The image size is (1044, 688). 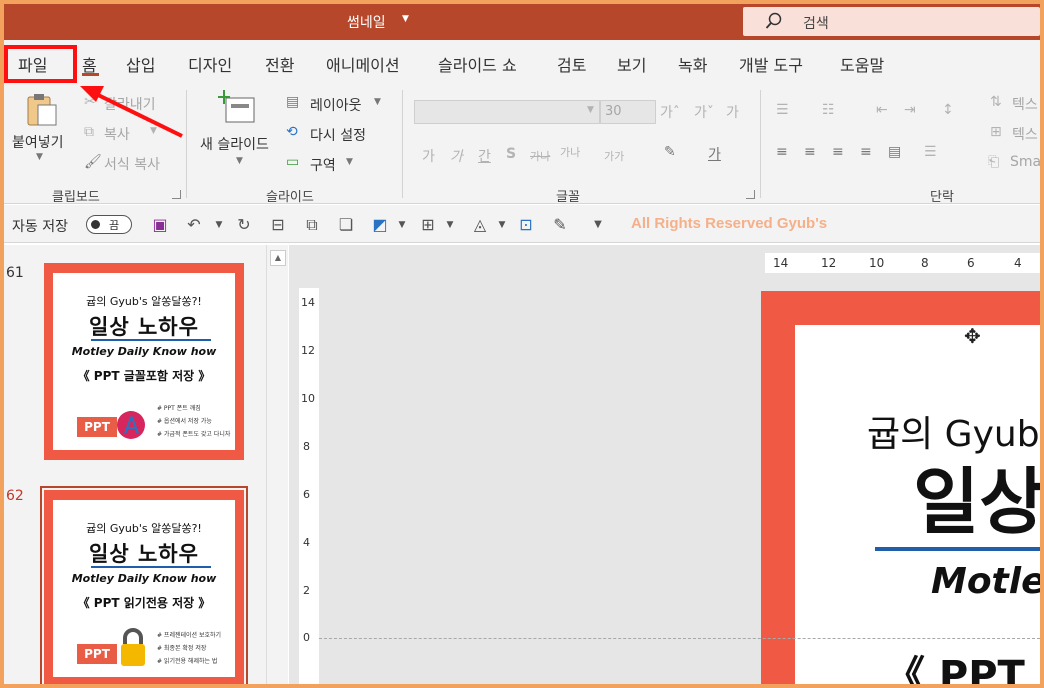 What do you see at coordinates (882, 110) in the screenshot?
I see `decrease-indent-icon: ⇤` at bounding box center [882, 110].